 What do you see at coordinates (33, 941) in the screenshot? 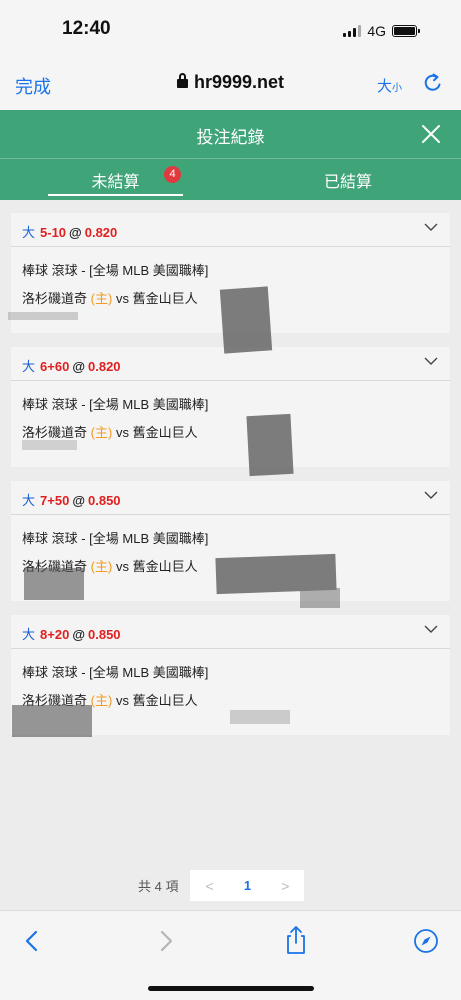
I see `back-icon` at bounding box center [33, 941].